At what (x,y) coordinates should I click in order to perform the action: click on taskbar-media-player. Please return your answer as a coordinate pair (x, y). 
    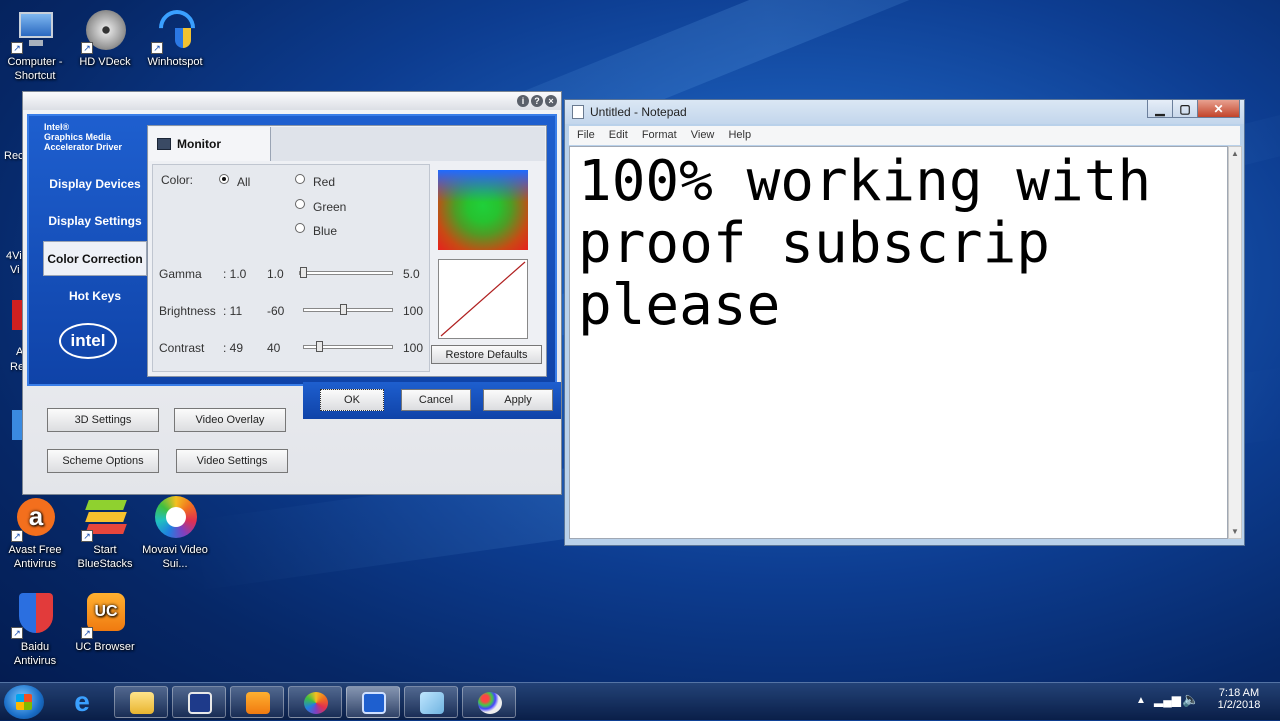
    Looking at the image, I should click on (199, 702).